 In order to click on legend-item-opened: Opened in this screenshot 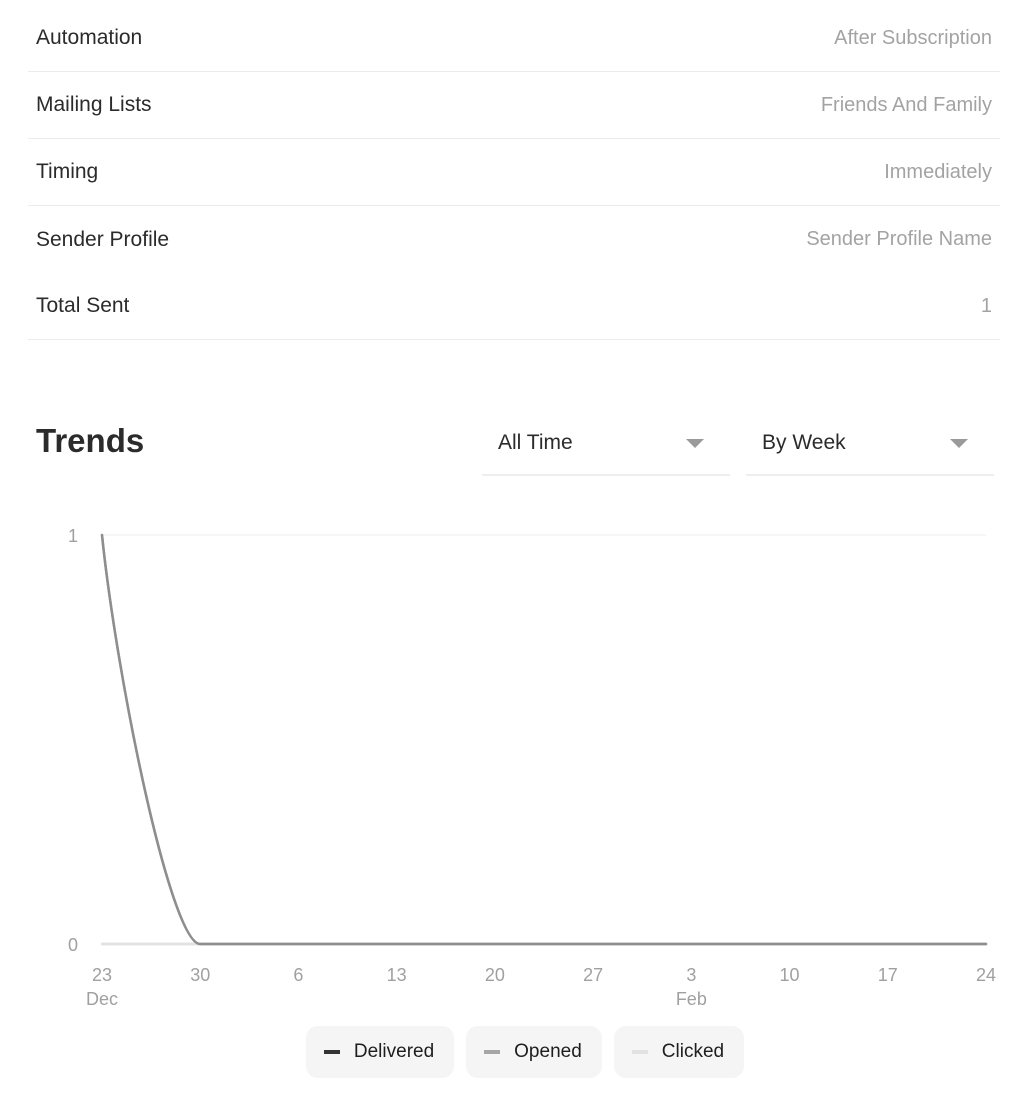, I will do `click(534, 1052)`.